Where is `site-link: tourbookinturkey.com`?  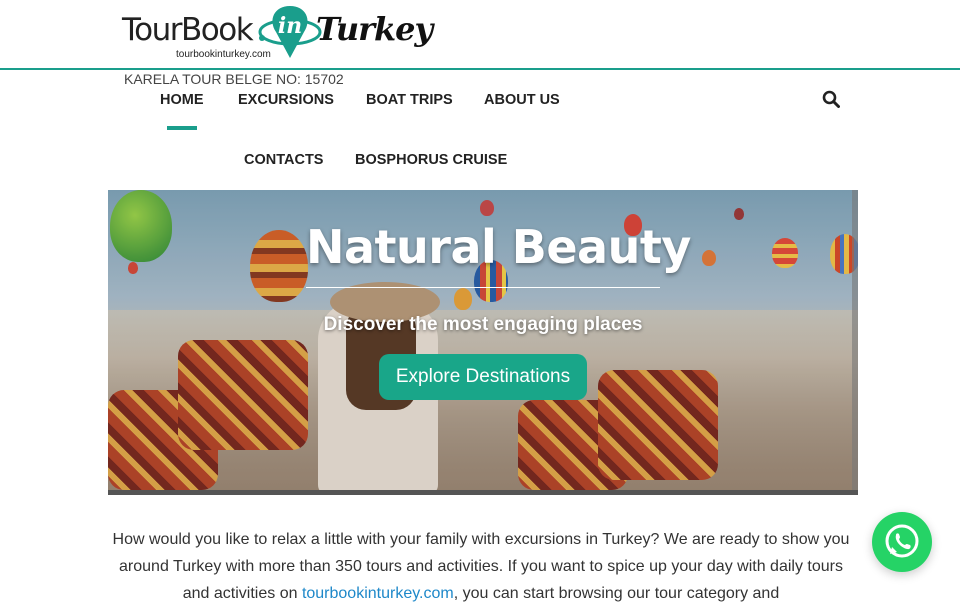 site-link: tourbookinturkey.com is located at coordinates (378, 593).